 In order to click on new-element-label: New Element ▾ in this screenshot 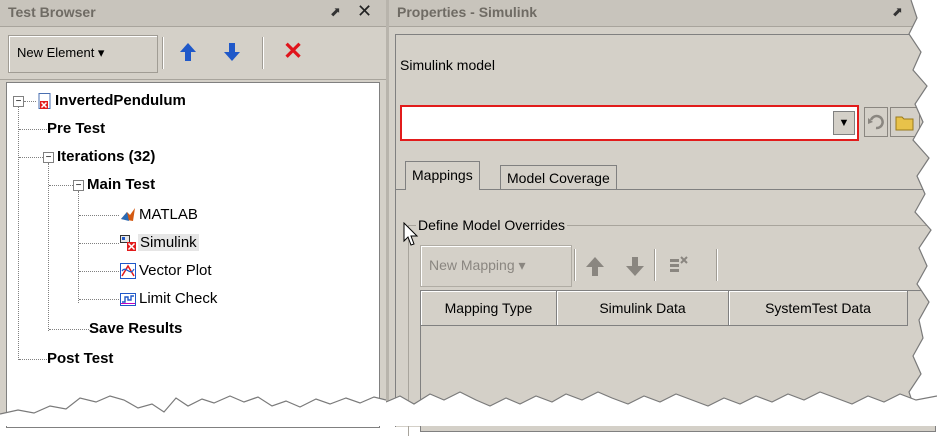, I will do `click(61, 52)`.